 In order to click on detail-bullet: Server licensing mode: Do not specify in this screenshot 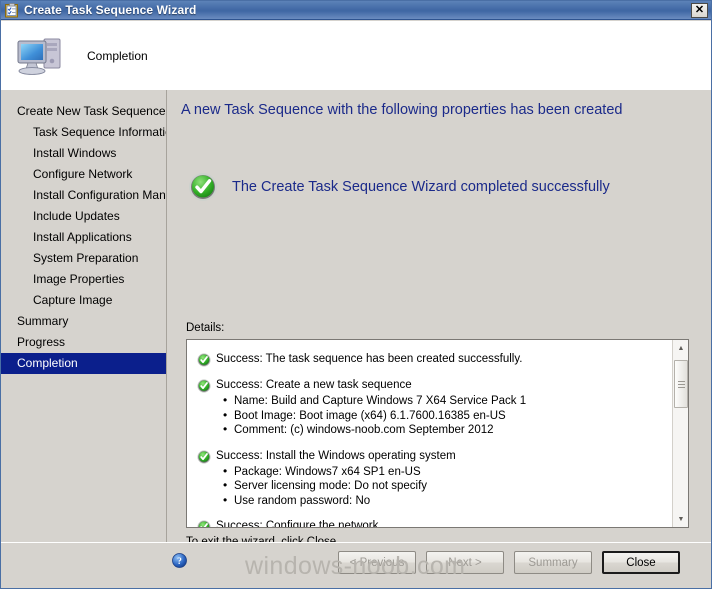, I will do `click(444, 486)`.